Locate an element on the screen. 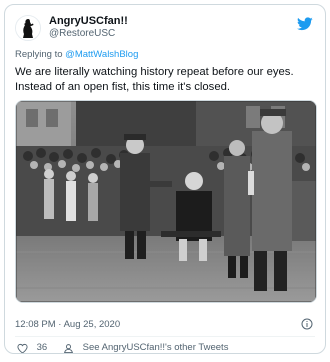 Image resolution: width=330 pixels, height=362 pixels. heart-icon is located at coordinates (22, 348).